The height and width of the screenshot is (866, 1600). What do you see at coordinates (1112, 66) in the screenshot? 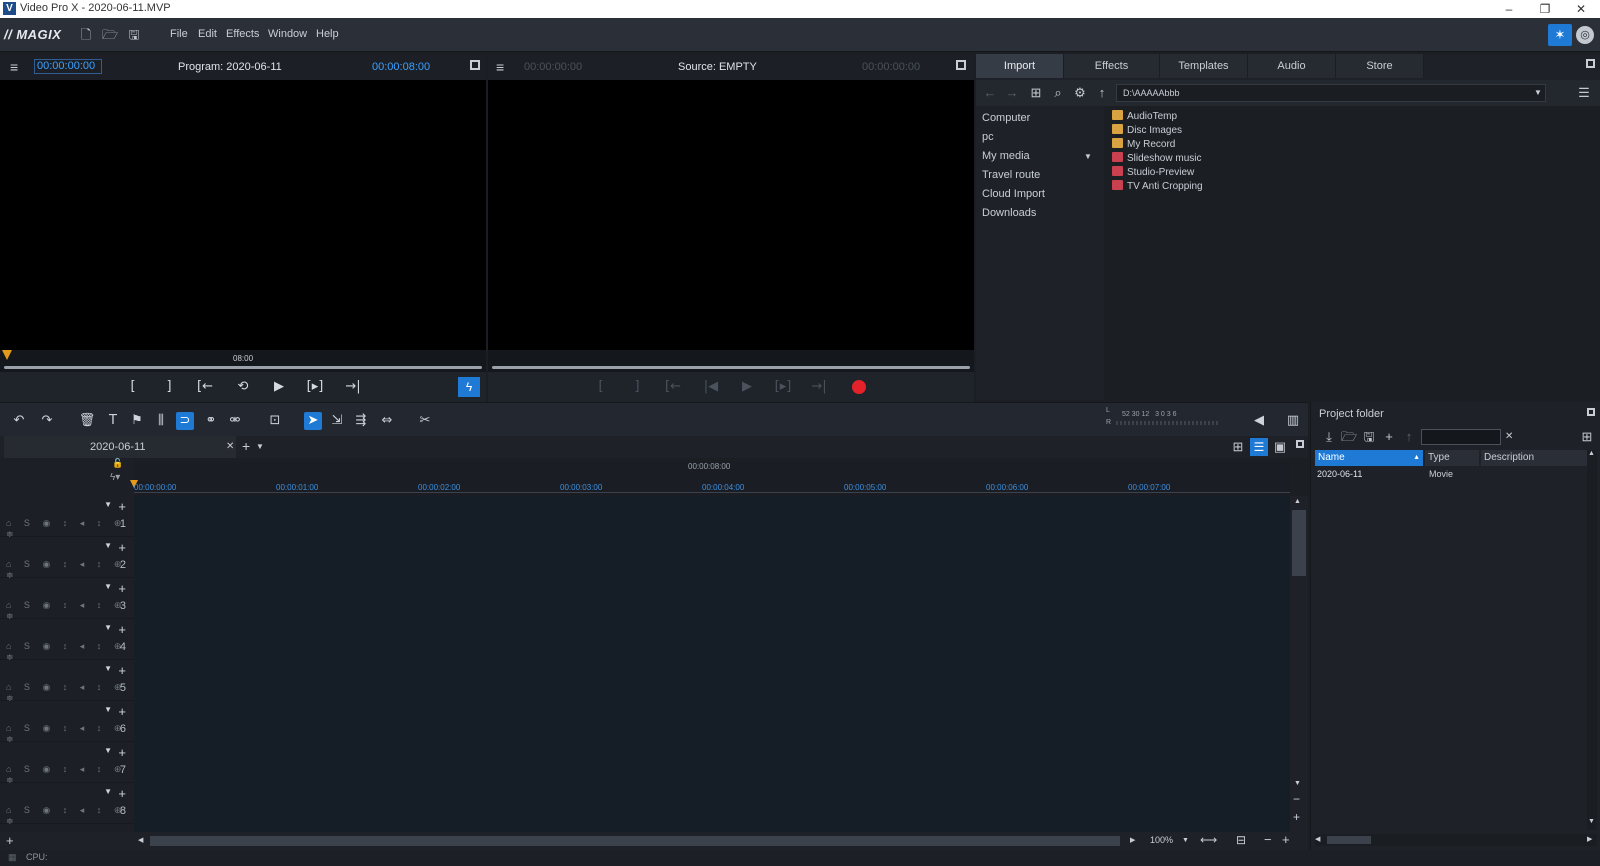
I see `tab-effects: Effects` at bounding box center [1112, 66].